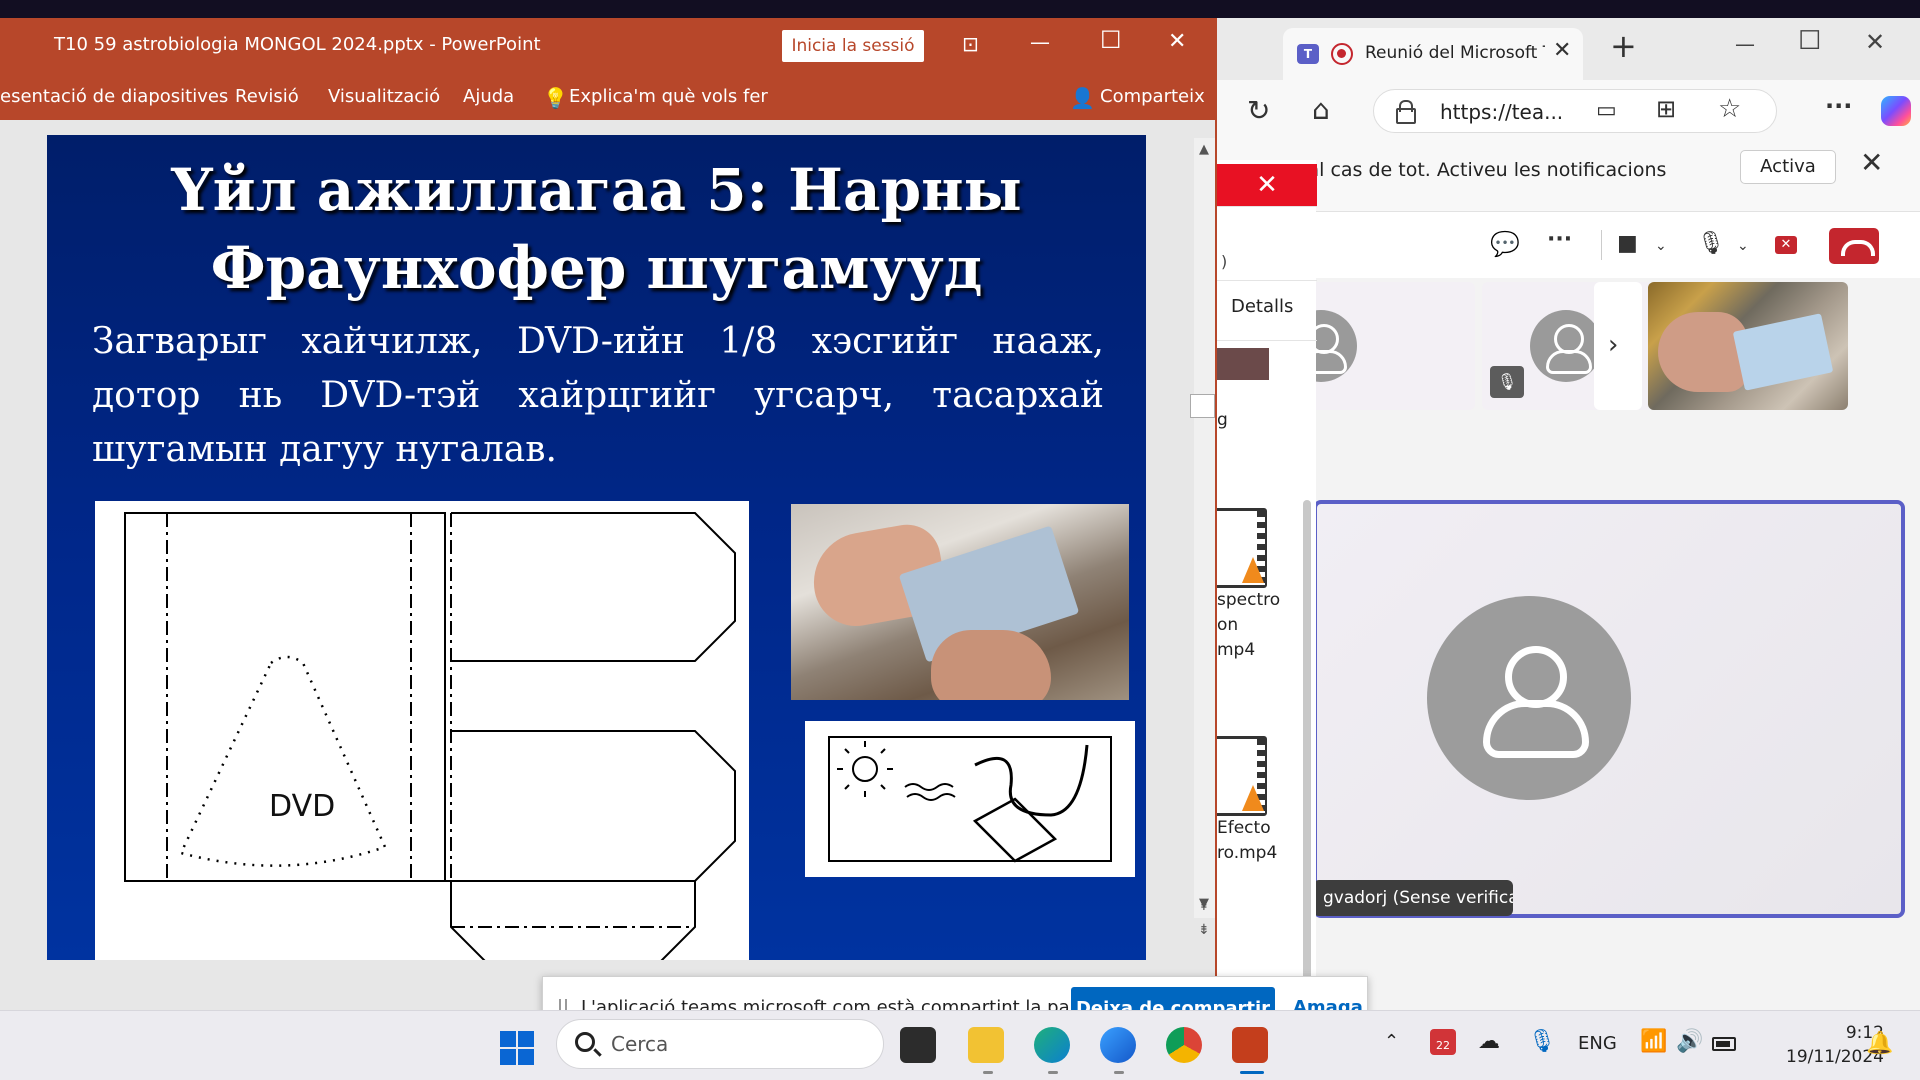  I want to click on task-view-icon, so click(918, 1045).